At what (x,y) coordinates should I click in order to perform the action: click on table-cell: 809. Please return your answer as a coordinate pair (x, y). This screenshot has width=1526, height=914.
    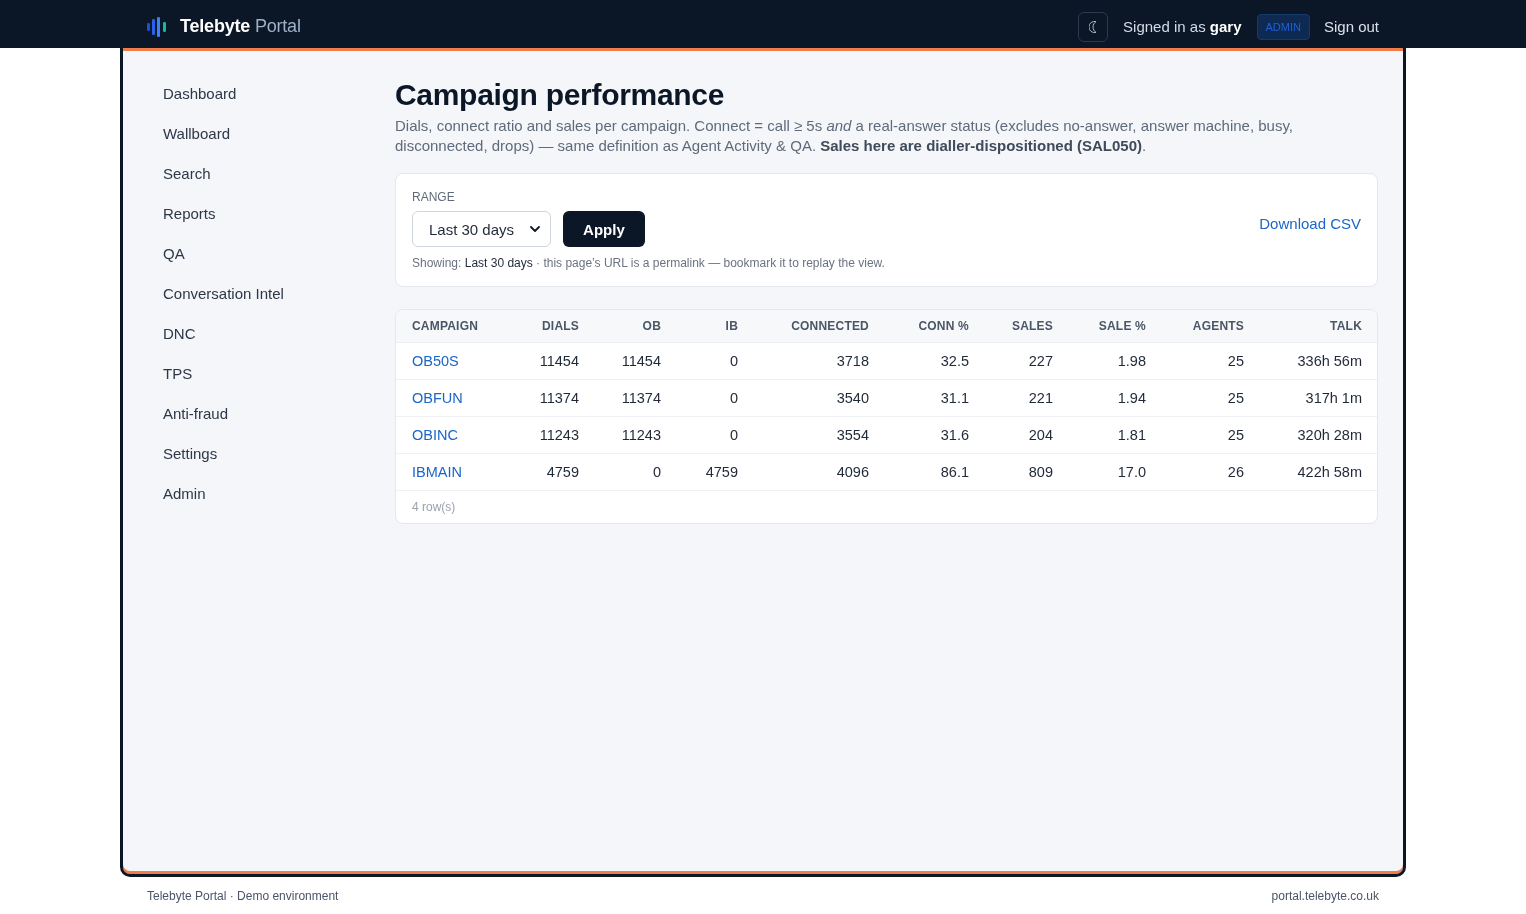
    Looking at the image, I should click on (1040, 472).